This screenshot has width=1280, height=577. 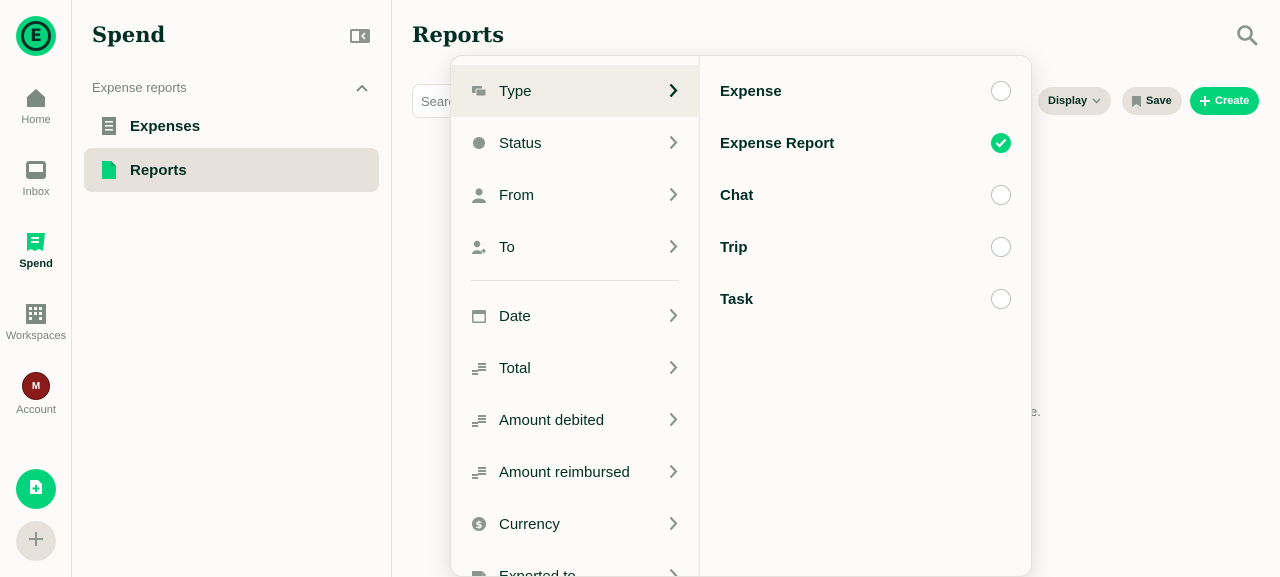 What do you see at coordinates (230, 87) in the screenshot?
I see `section-expense-reports: Expense reports` at bounding box center [230, 87].